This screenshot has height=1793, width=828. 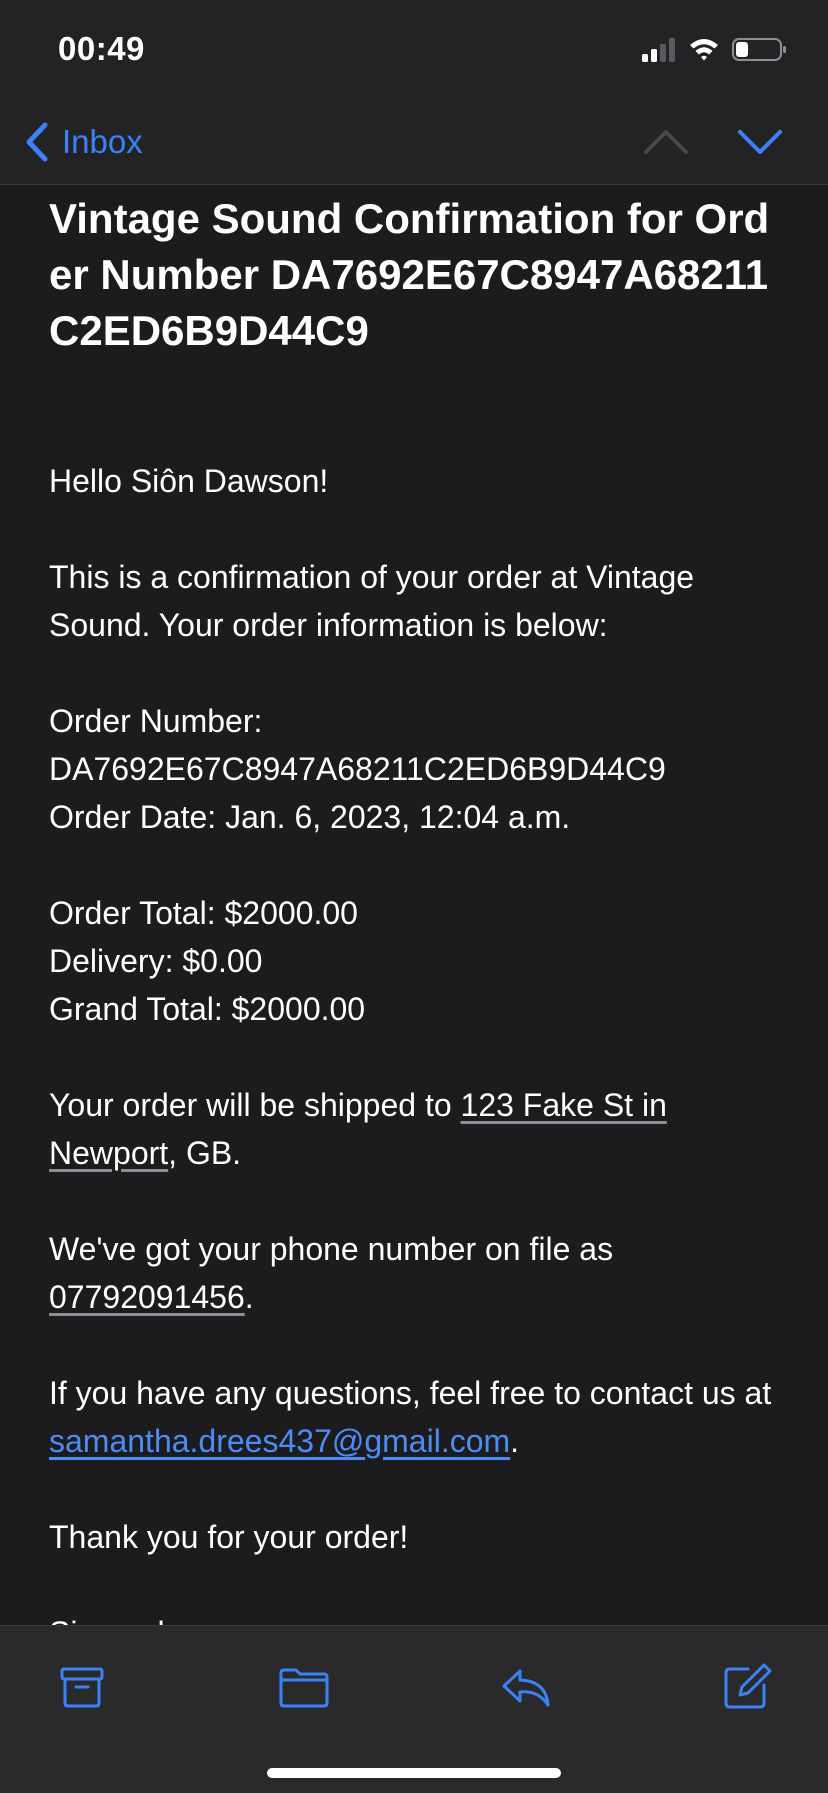 I want to click on chevron-up-icon, so click(x=666, y=142).